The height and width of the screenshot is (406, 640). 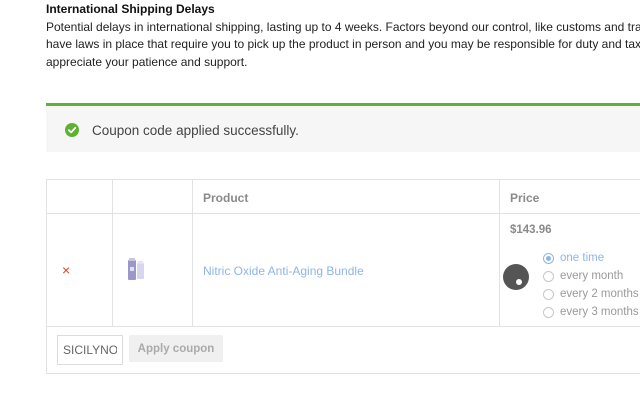 I want to click on success-message-text: Coupon code applied successfully., so click(x=195, y=130).